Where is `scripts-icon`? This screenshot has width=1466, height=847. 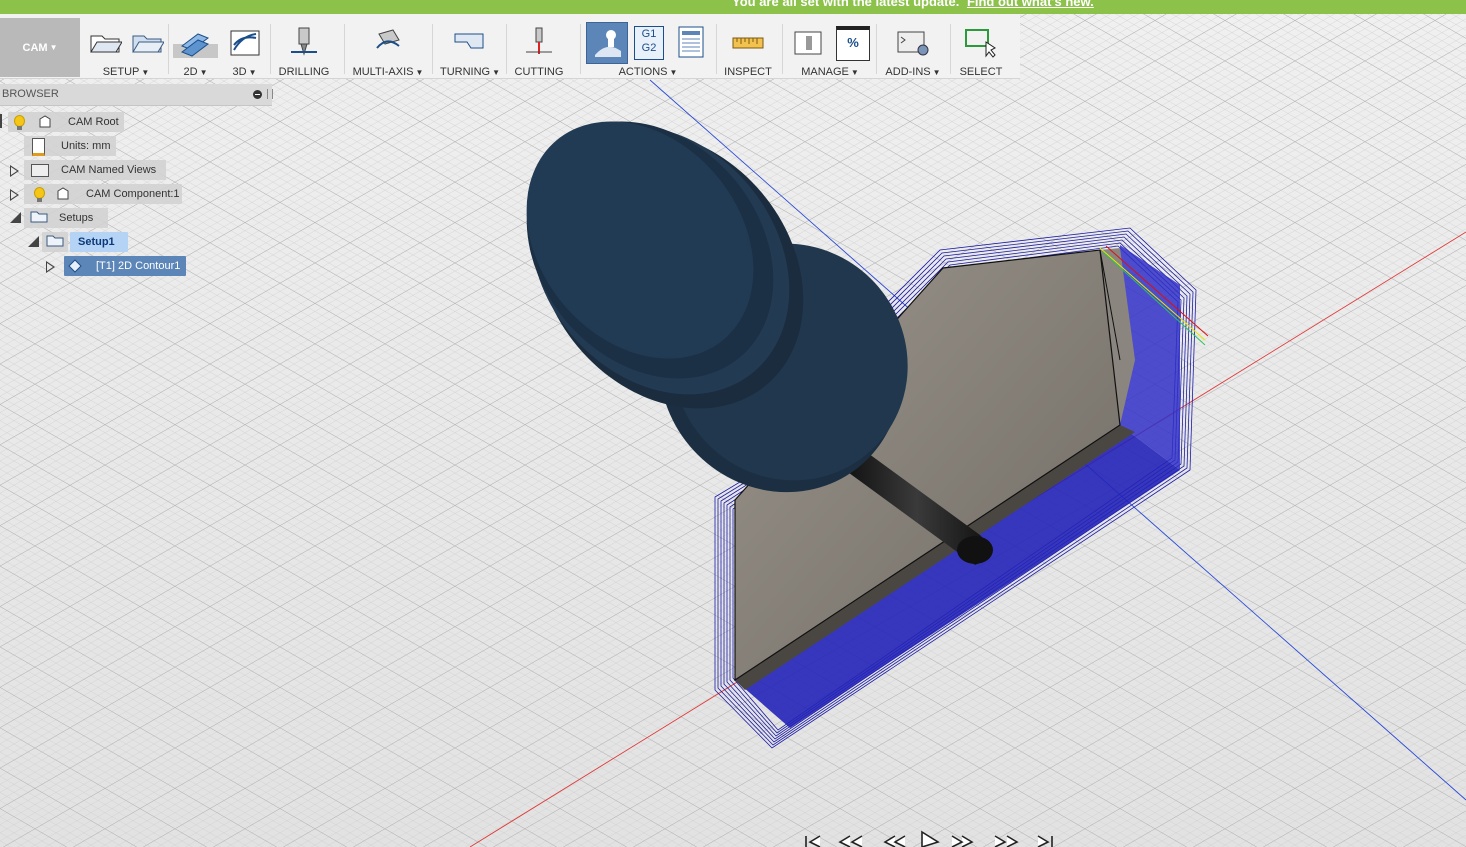
scripts-icon is located at coordinates (913, 43).